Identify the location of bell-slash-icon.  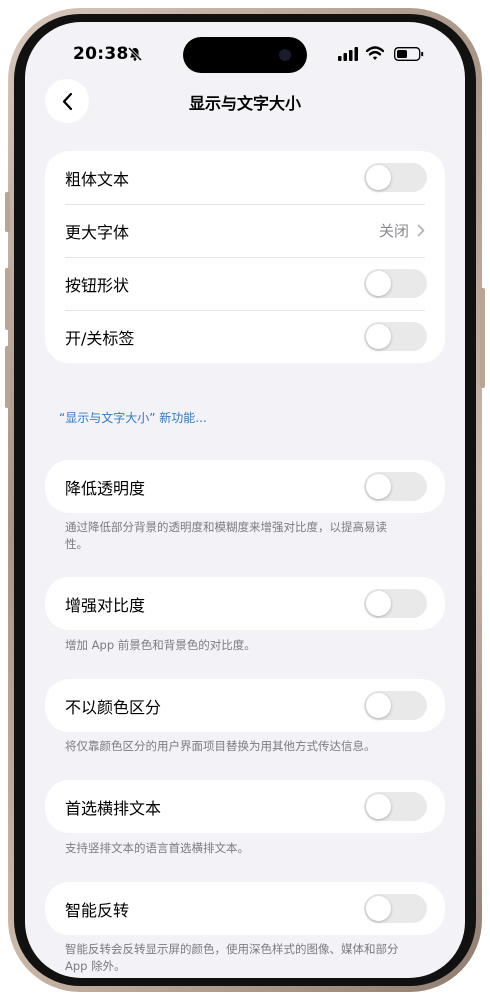
(135, 54).